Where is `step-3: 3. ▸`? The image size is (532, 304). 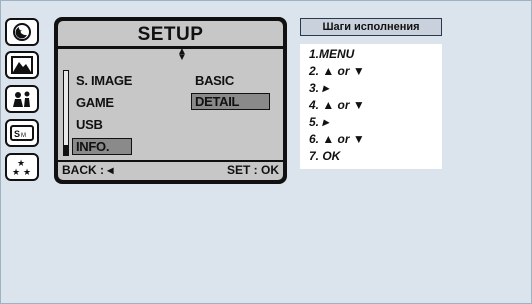
step-3: 3. ▸ is located at coordinates (319, 88).